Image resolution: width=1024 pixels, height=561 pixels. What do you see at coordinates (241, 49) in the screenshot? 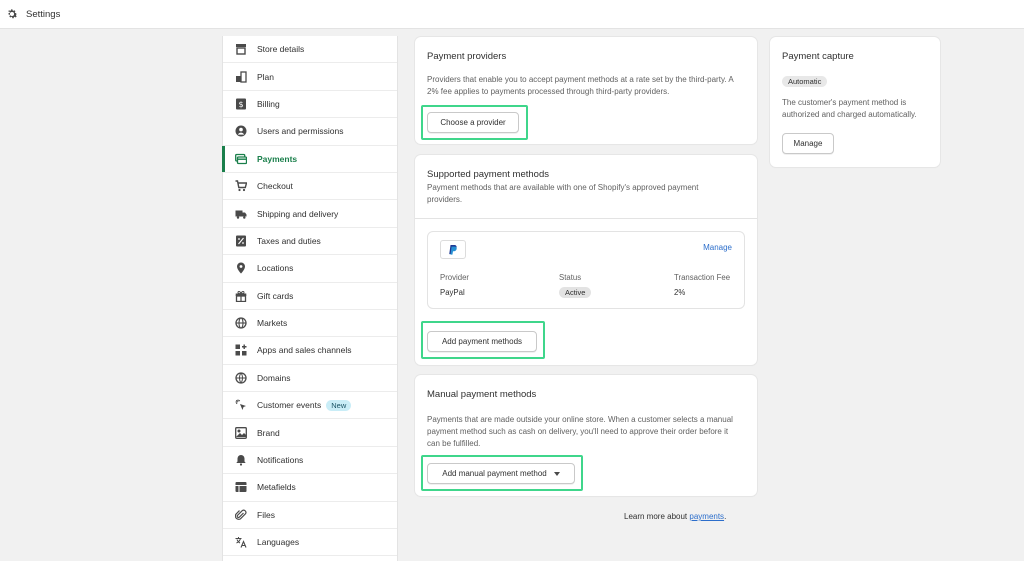
I see `store-icon` at bounding box center [241, 49].